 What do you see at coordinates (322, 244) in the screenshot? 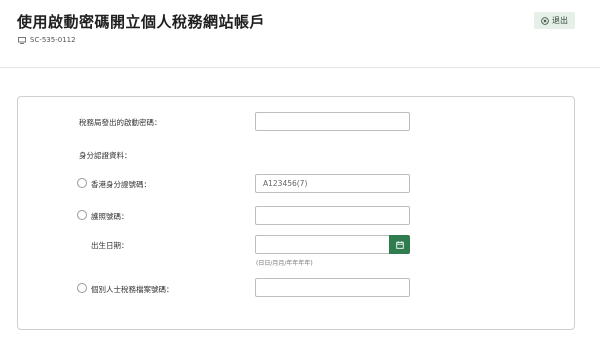
I see `dob-input` at bounding box center [322, 244].